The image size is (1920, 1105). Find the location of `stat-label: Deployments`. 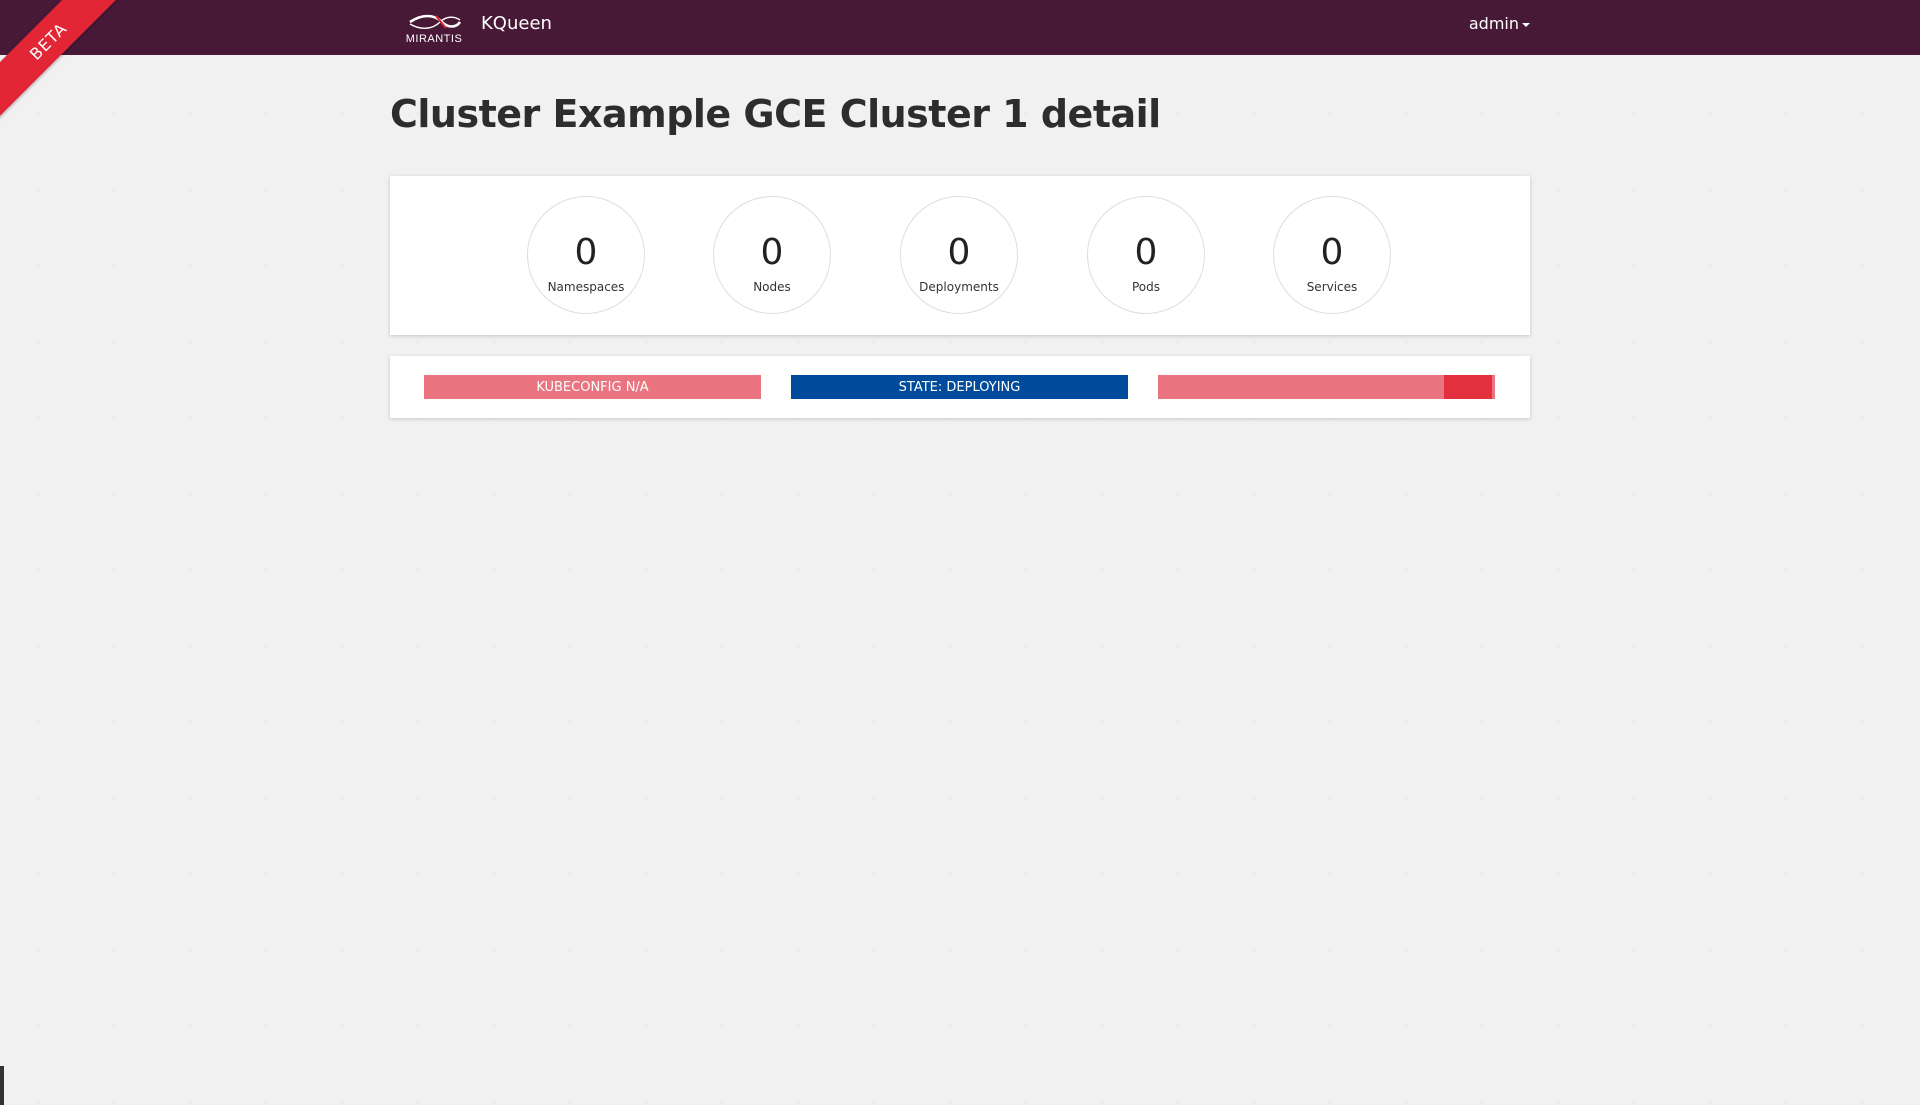

stat-label: Deployments is located at coordinates (959, 287).